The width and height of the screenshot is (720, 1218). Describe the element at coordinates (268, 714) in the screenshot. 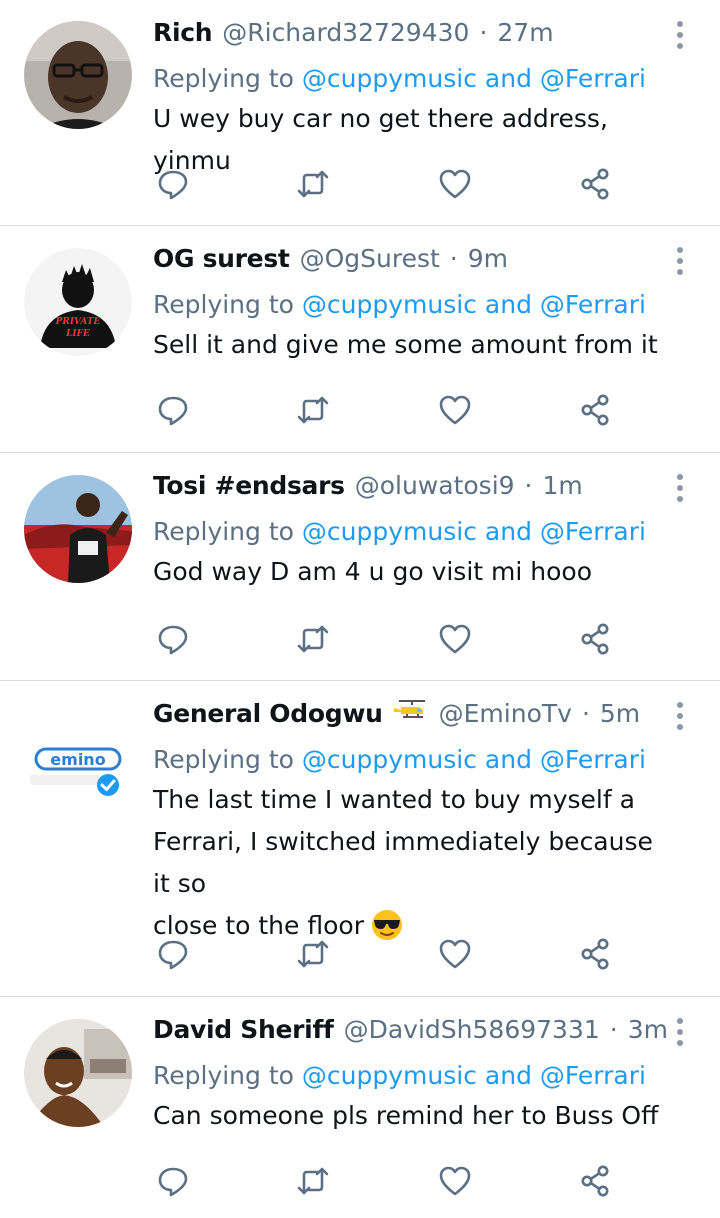

I see `author-name: General Odogwu` at that location.